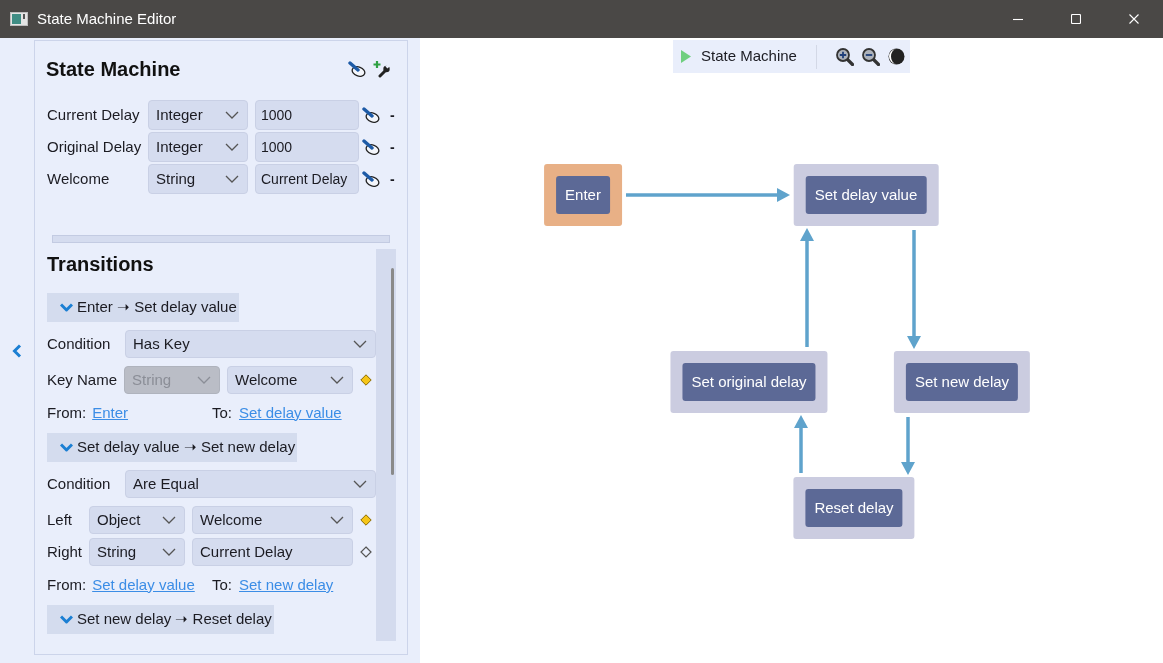 The height and width of the screenshot is (663, 1163). What do you see at coordinates (870, 56) in the screenshot?
I see `zoom-out-icon` at bounding box center [870, 56].